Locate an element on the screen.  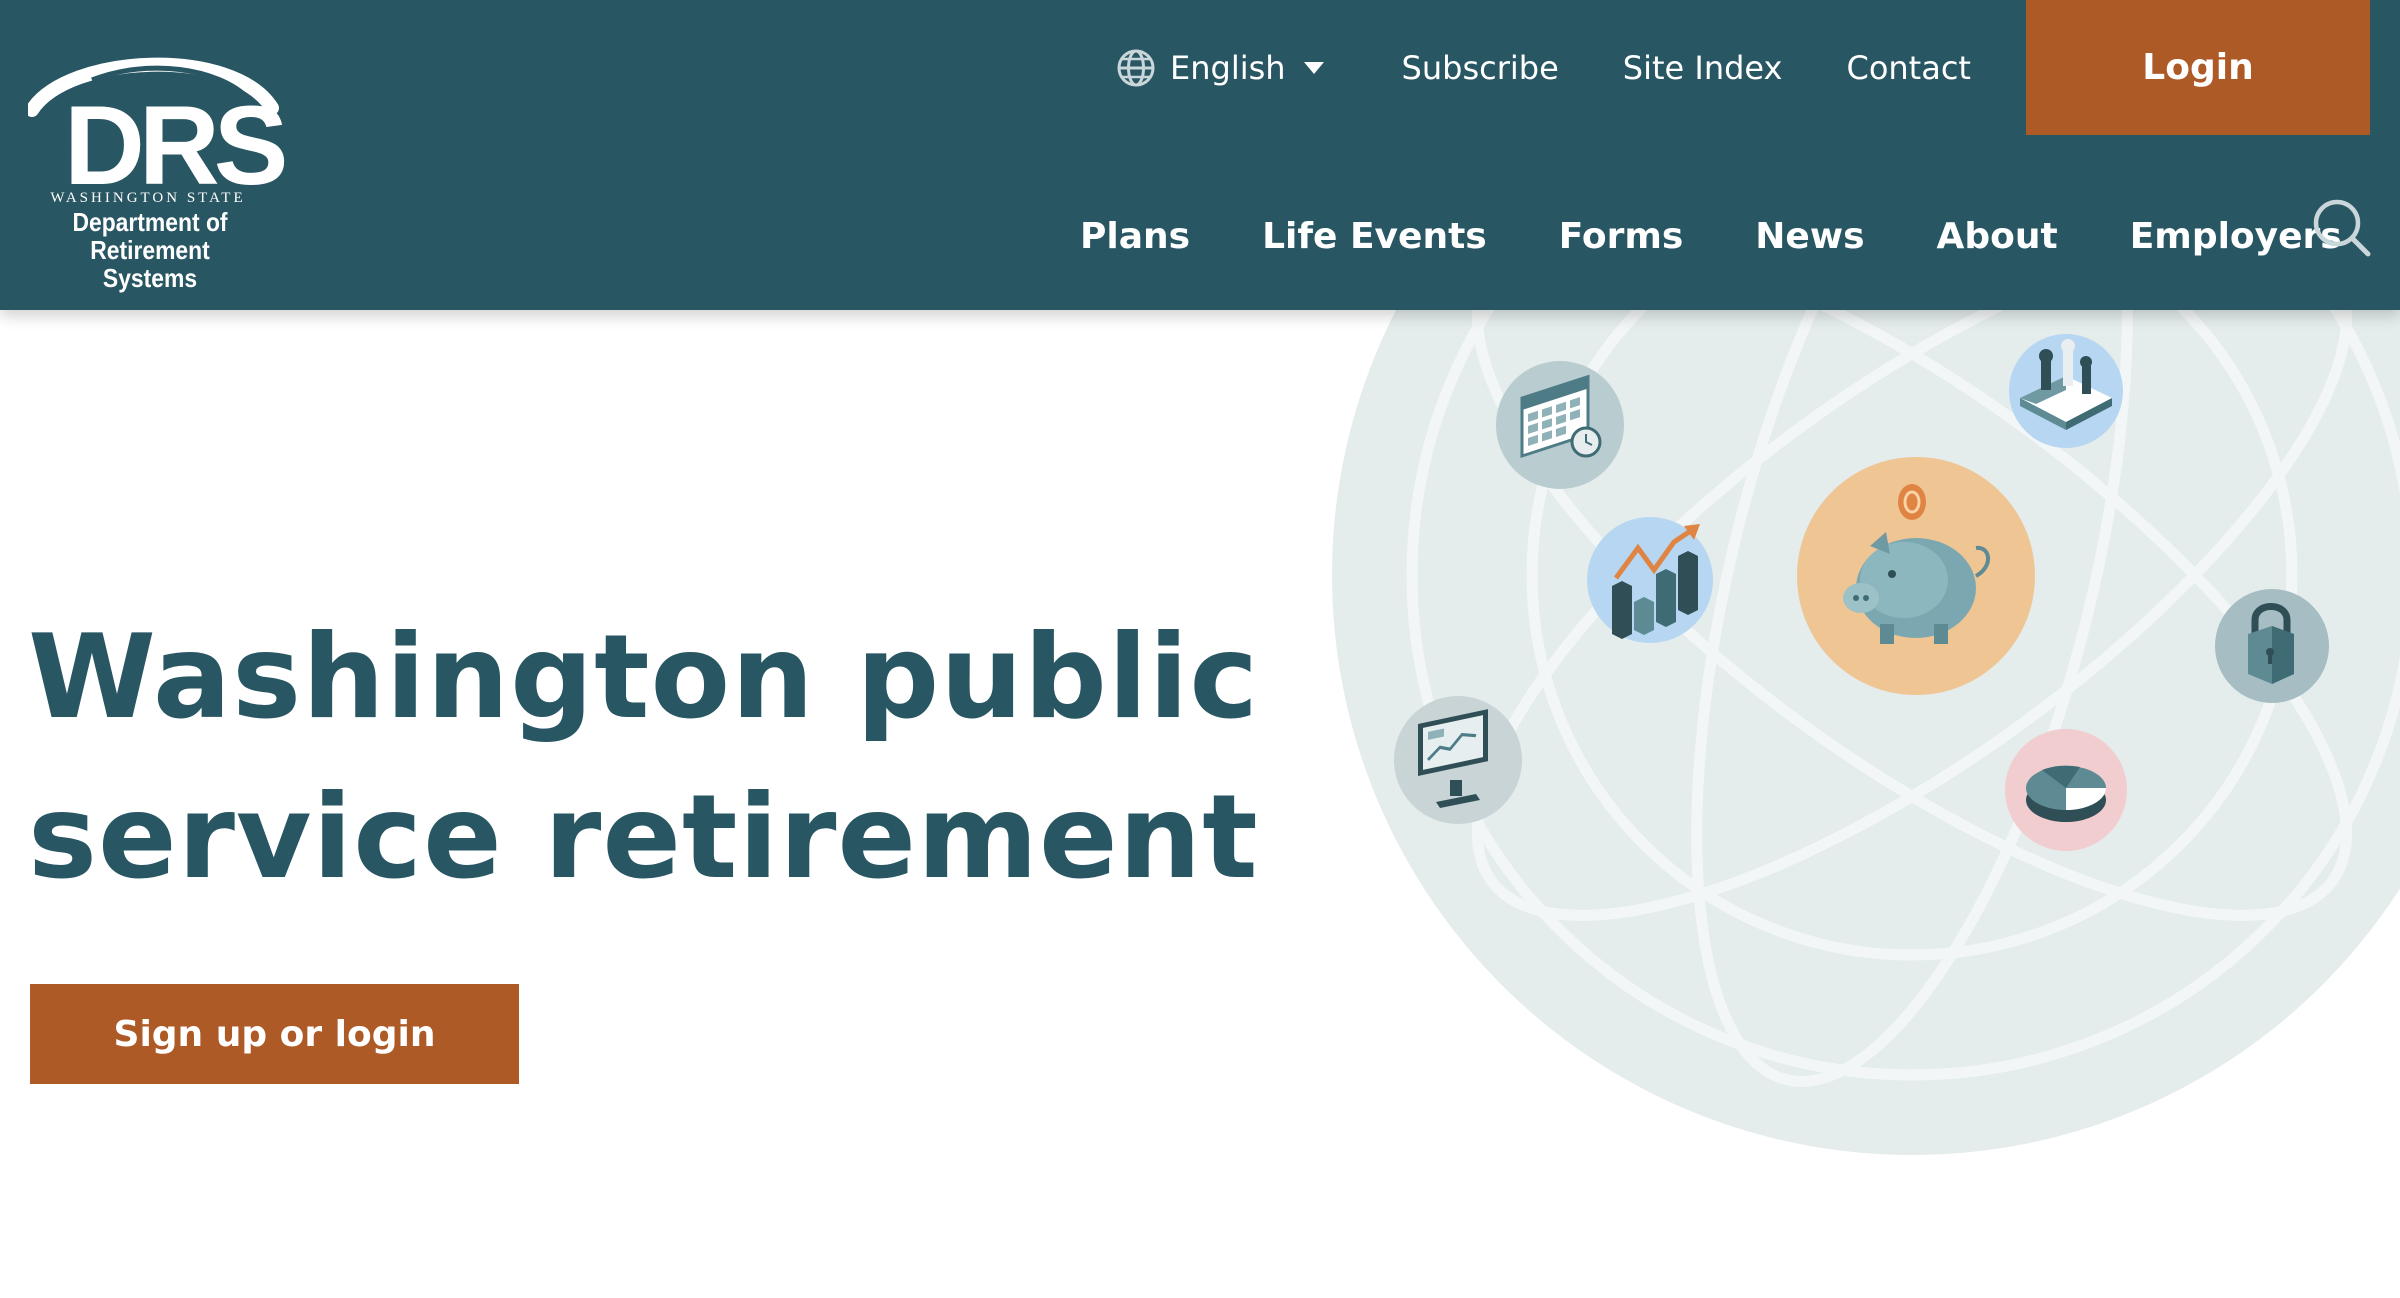
language-selector: English is located at coordinates (1227, 68).